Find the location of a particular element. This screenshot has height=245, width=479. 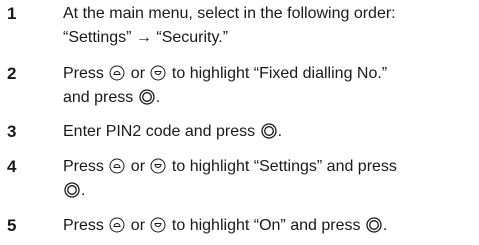

step-text: Press or to highlight “On” and press . is located at coordinates (268, 226).